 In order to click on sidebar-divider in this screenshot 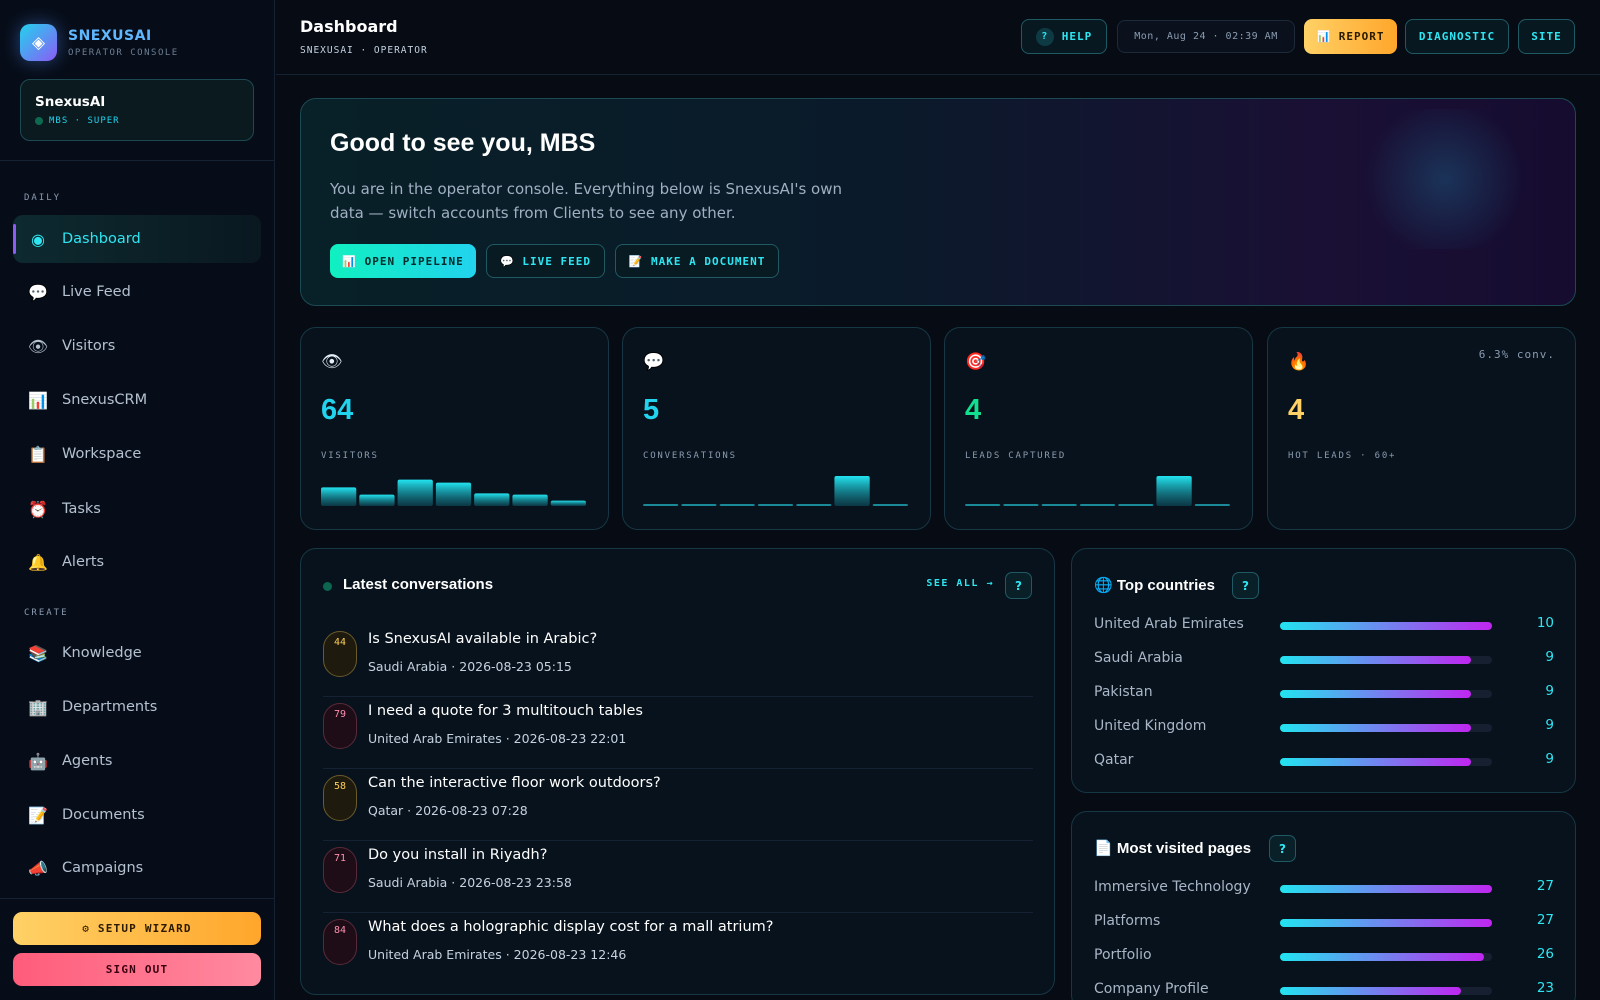, I will do `click(137, 160)`.